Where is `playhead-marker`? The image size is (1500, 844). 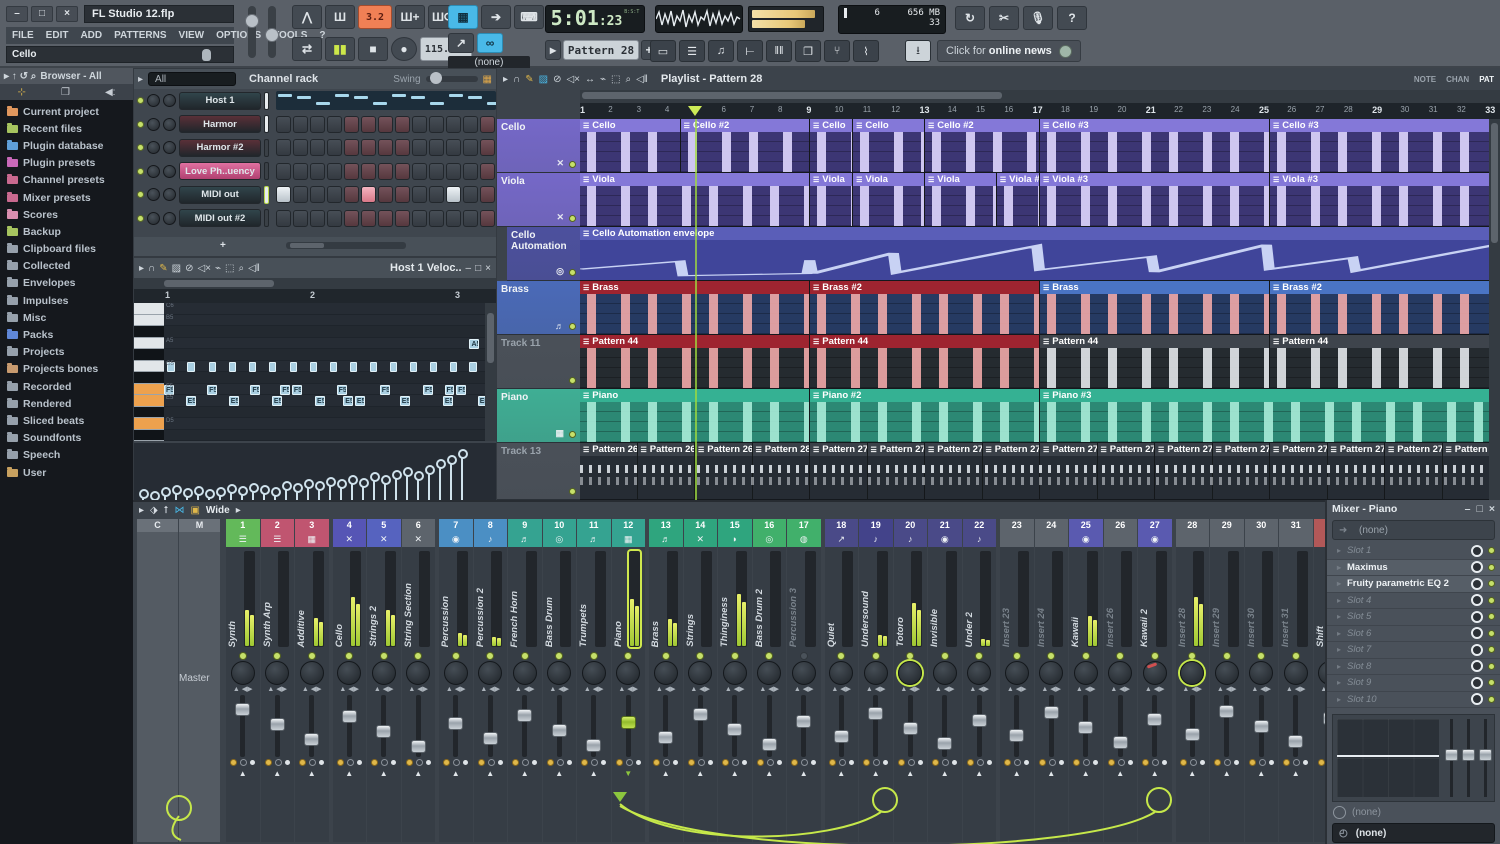 playhead-marker is located at coordinates (695, 111).